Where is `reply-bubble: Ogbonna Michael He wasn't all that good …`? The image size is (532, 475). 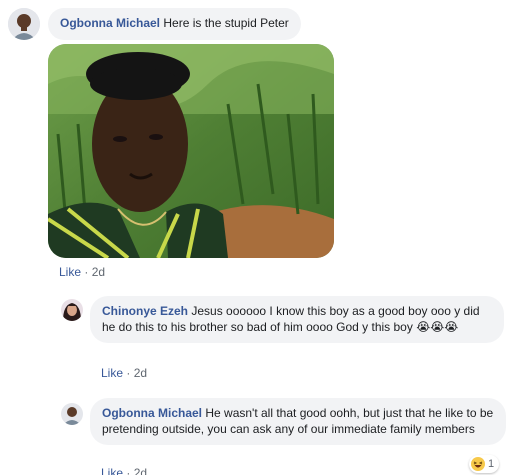
reply-bubble: Ogbonna Michael He wasn't all that good … is located at coordinates (298, 421).